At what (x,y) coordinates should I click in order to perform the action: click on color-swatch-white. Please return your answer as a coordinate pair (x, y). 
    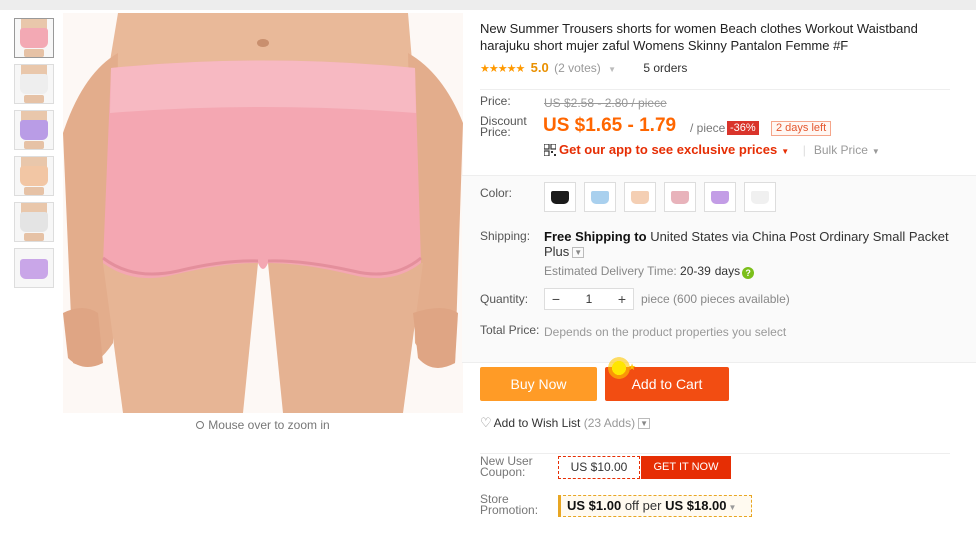
    Looking at the image, I should click on (760, 197).